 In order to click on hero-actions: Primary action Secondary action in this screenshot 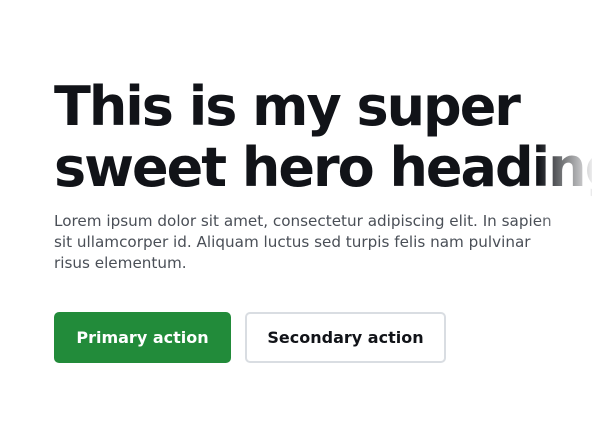, I will do `click(250, 337)`.